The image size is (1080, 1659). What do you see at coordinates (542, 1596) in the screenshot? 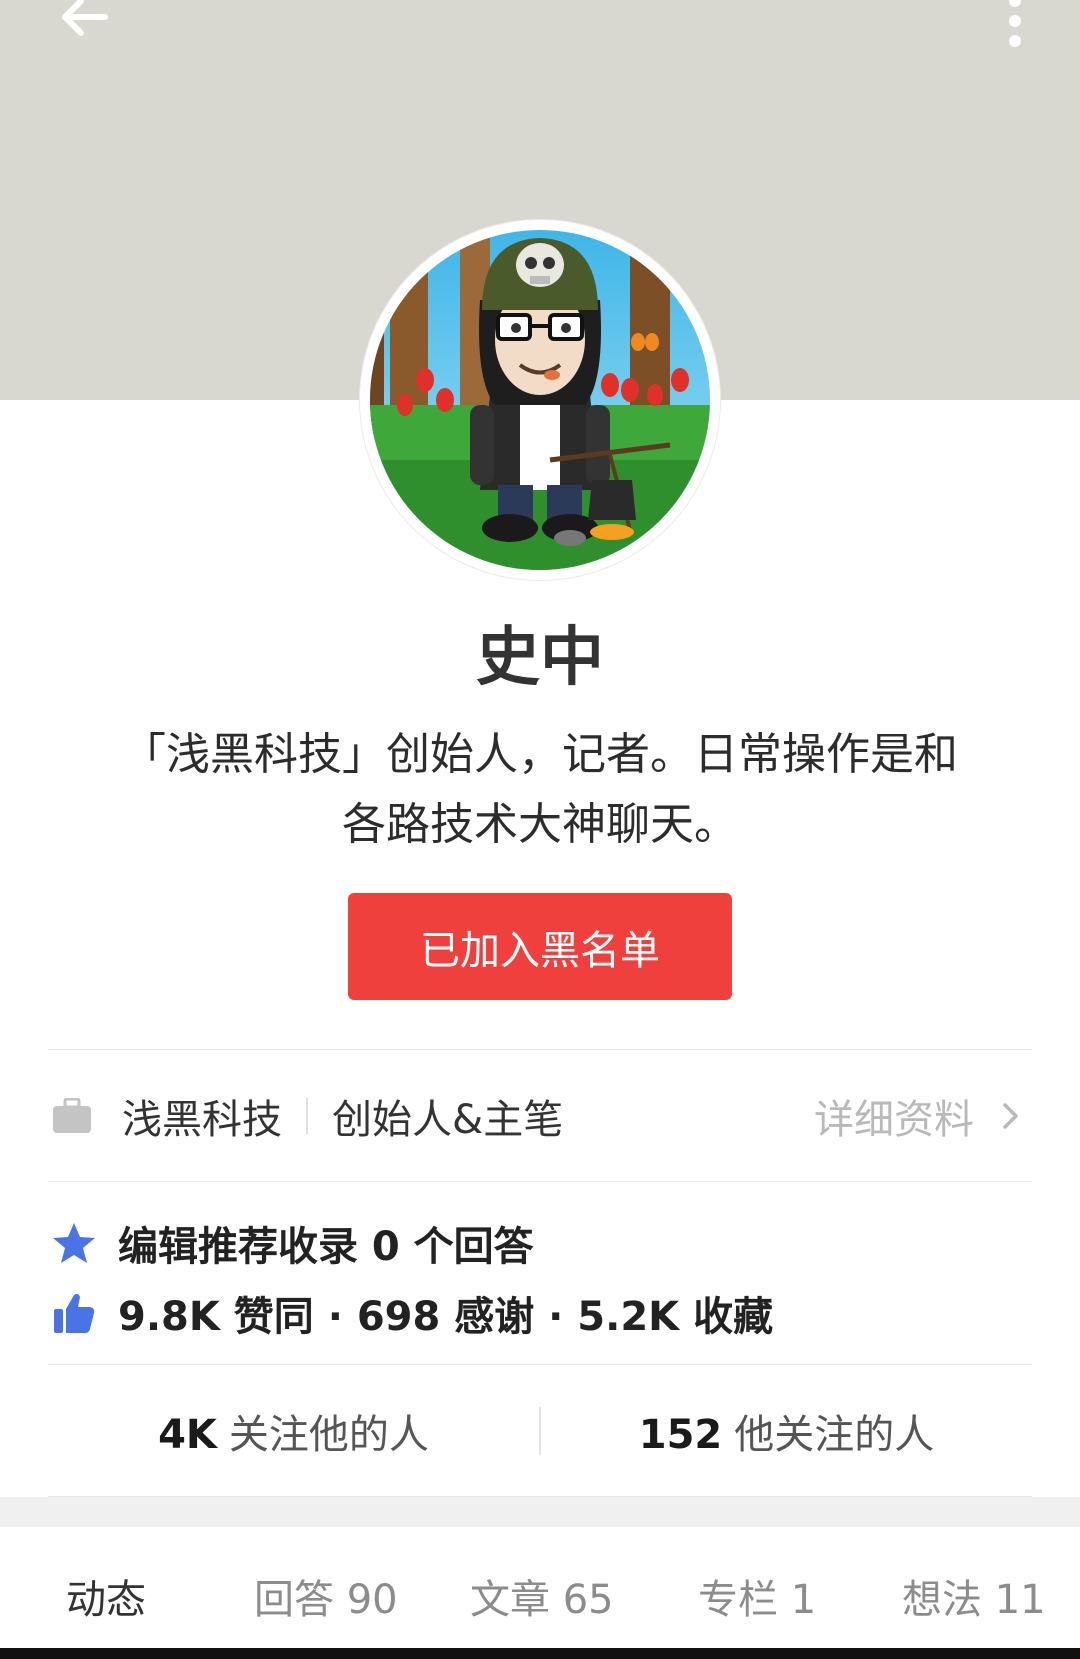
I see `tab-articles: 文章 65` at bounding box center [542, 1596].